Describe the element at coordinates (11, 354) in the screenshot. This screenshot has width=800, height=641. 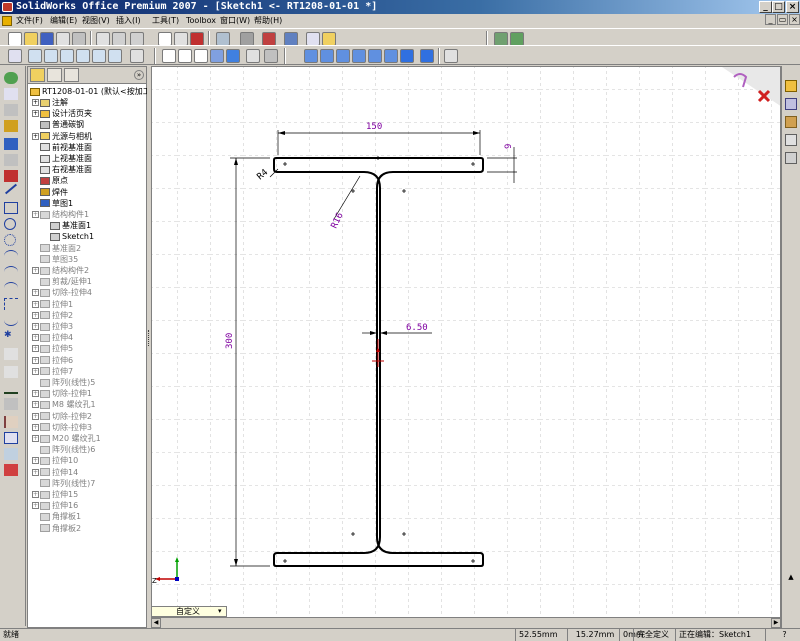
I see `fillet-icon` at that location.